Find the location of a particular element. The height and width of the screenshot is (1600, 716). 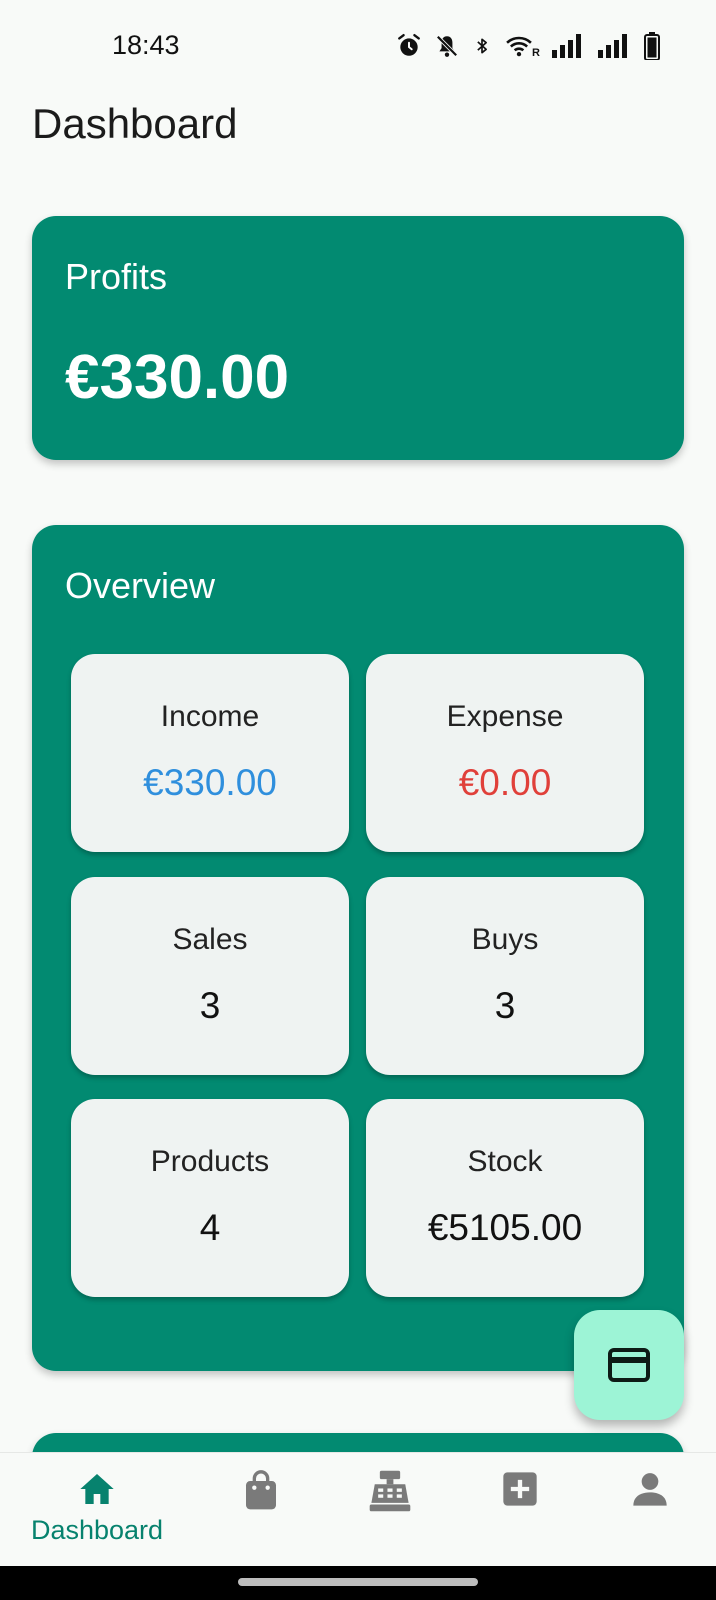

status-icons: R is located at coordinates (528, 46).